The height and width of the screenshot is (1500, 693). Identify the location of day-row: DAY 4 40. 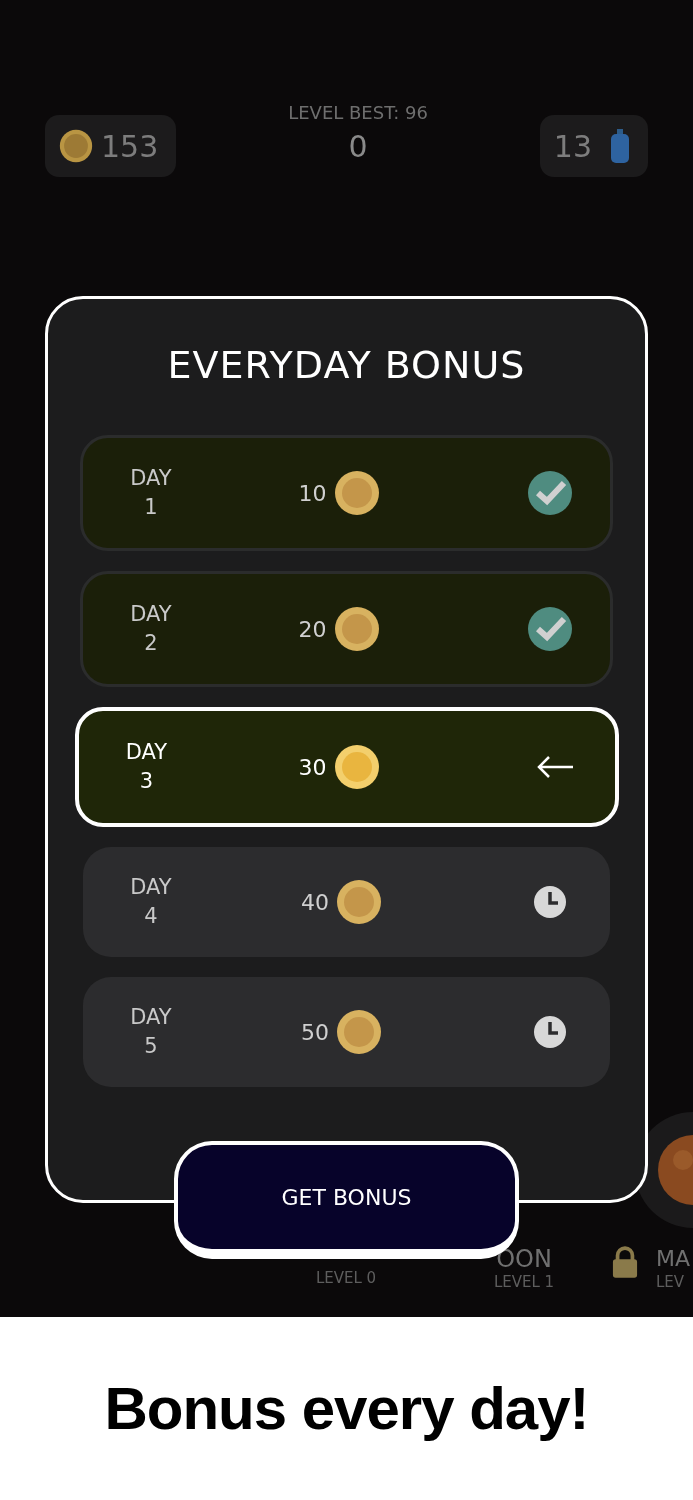
(346, 902).